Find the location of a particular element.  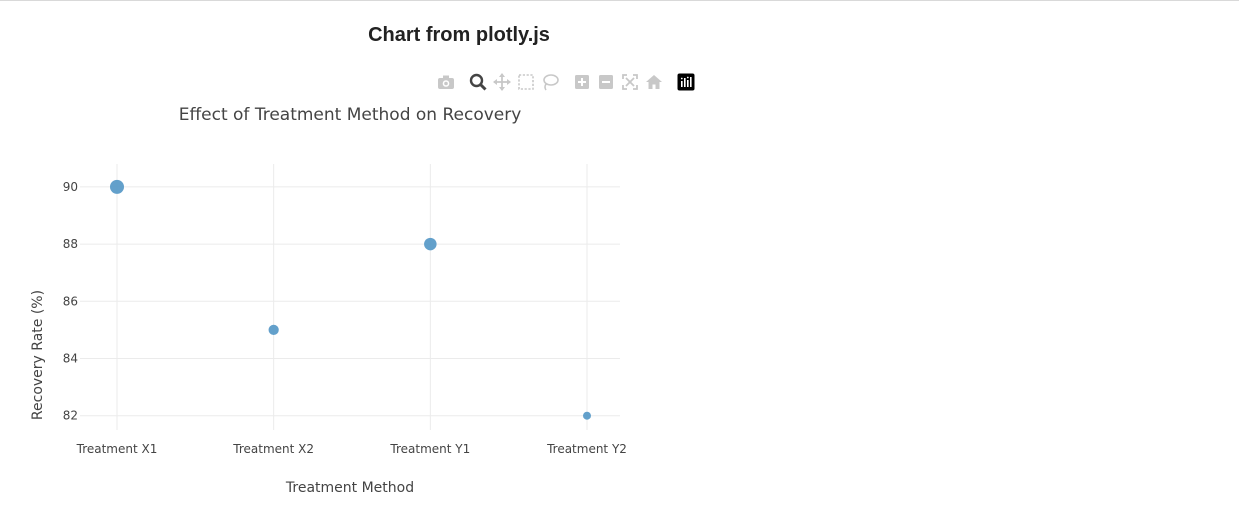

plotly-logo-icon is located at coordinates (686, 82).